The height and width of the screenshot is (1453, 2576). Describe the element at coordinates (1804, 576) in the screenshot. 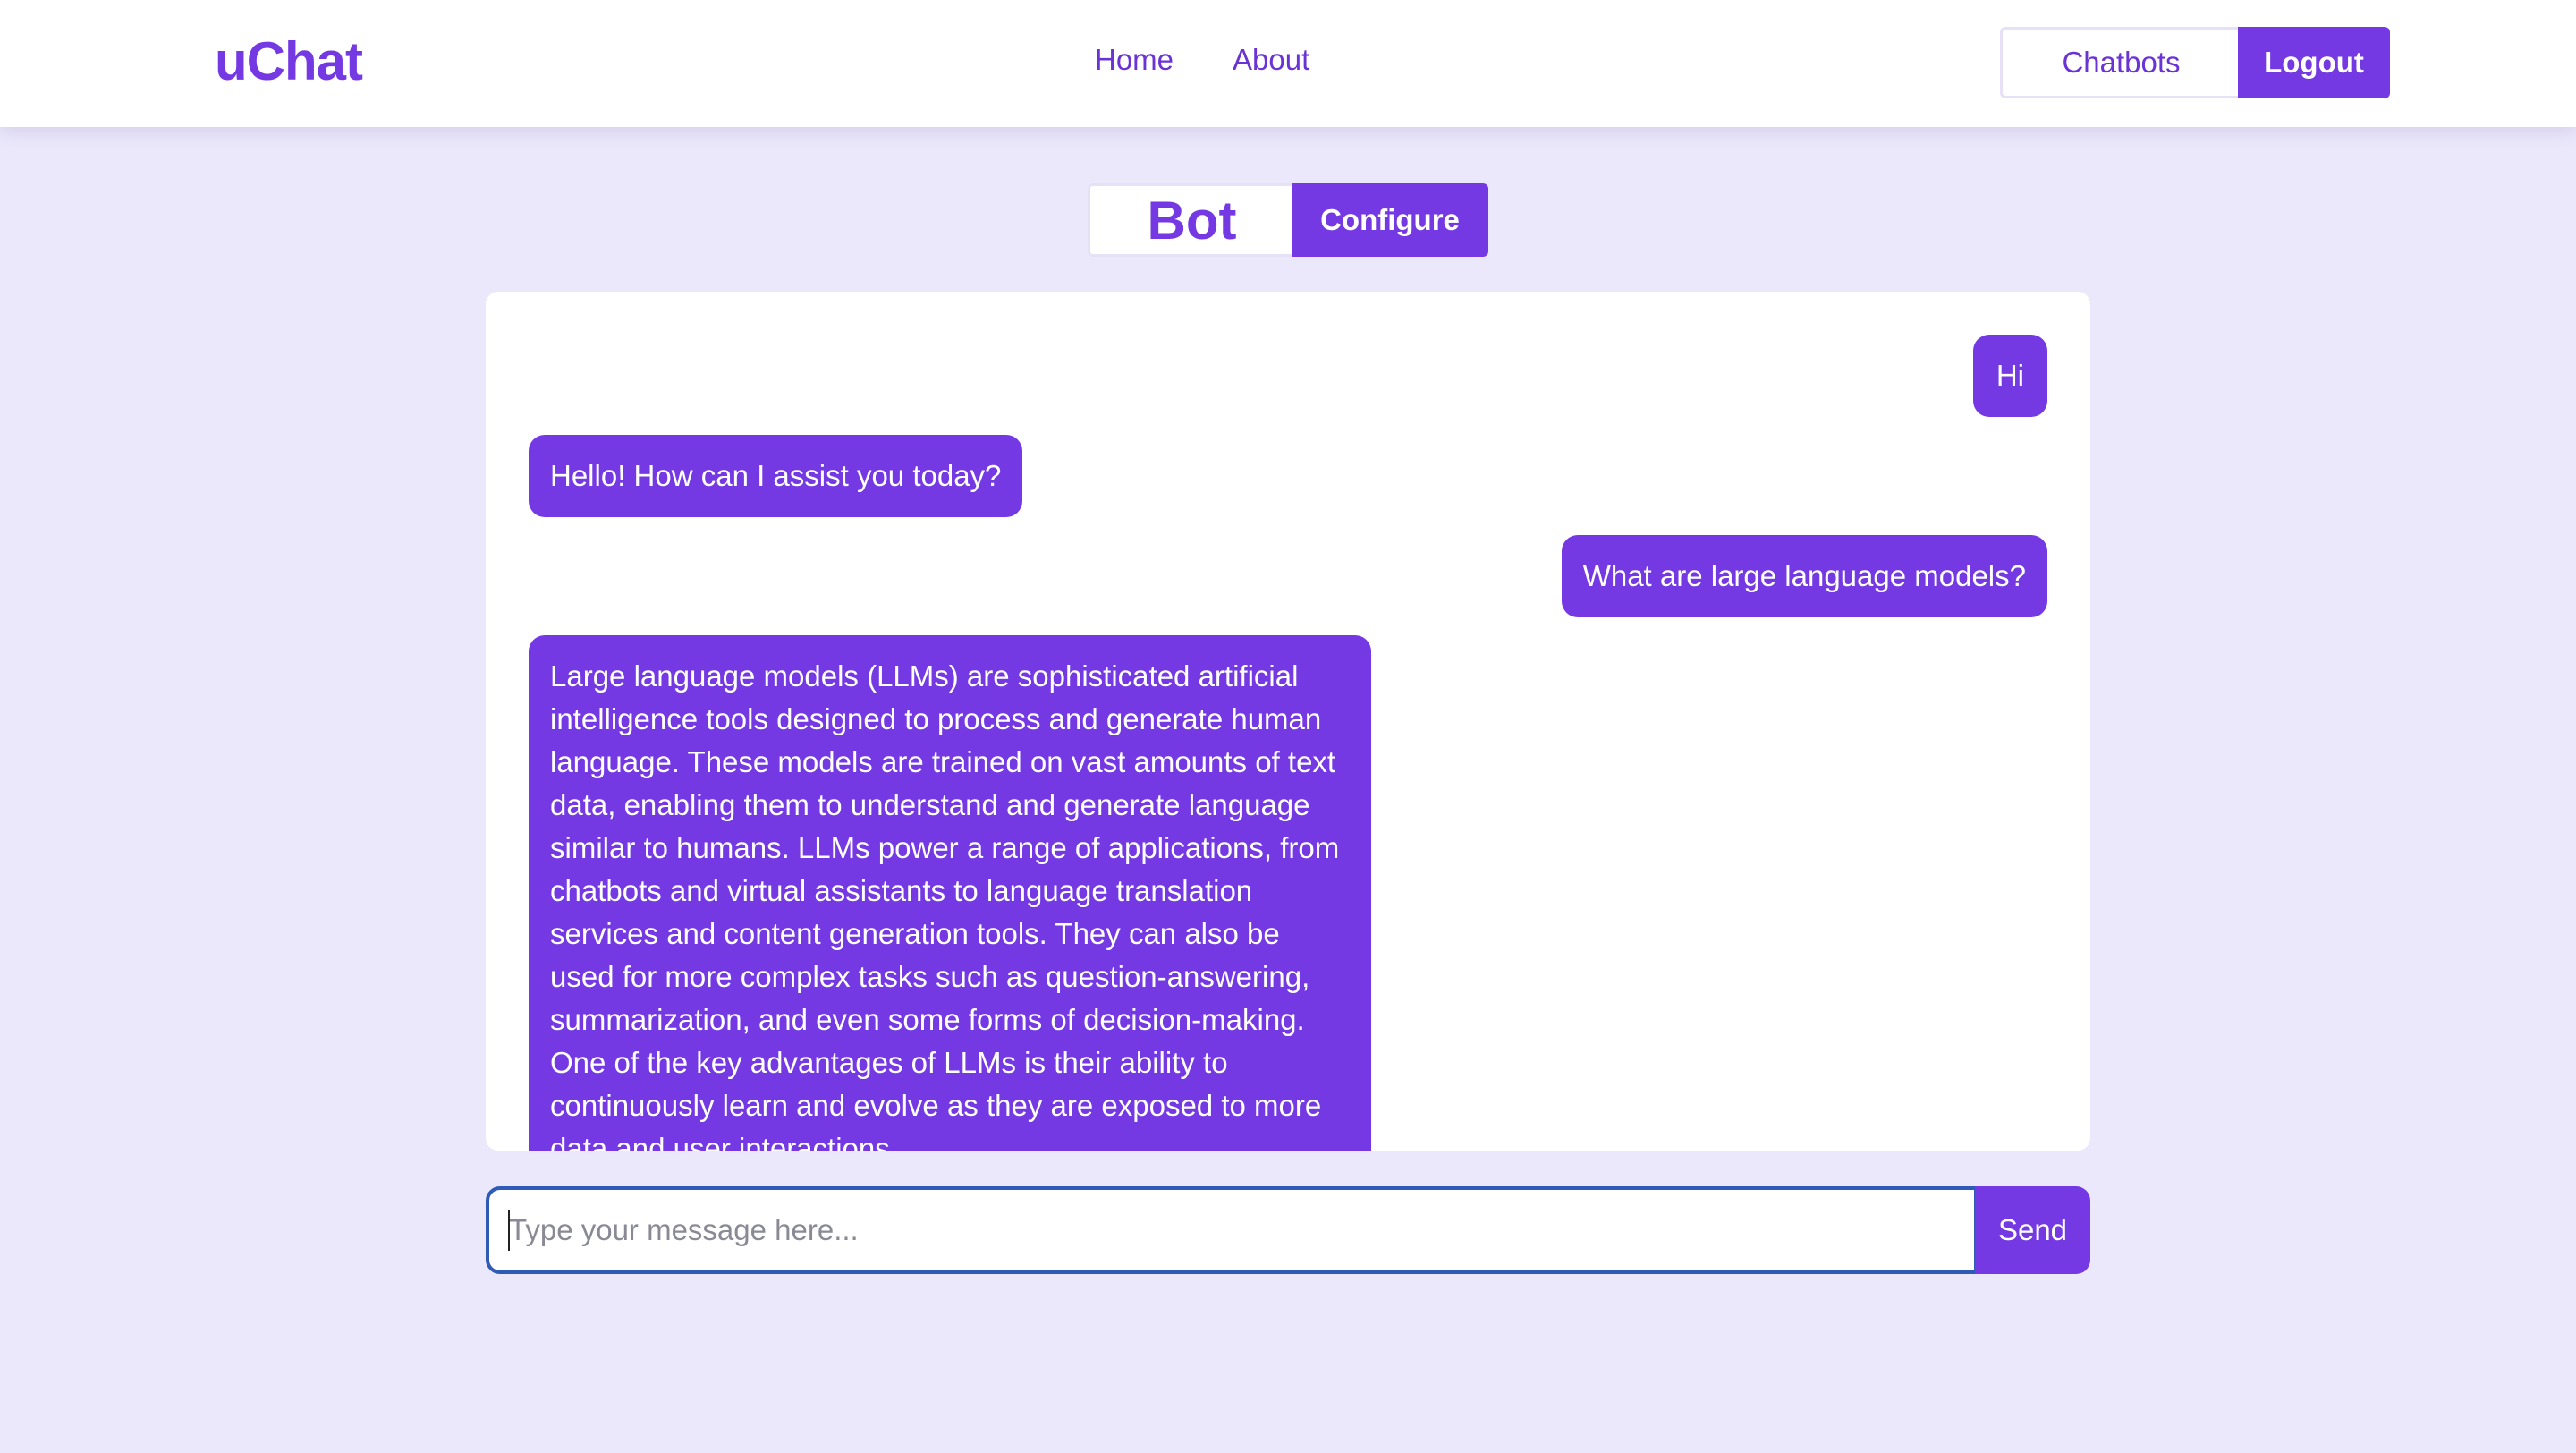

I see `user-message: What are large language models?` at that location.